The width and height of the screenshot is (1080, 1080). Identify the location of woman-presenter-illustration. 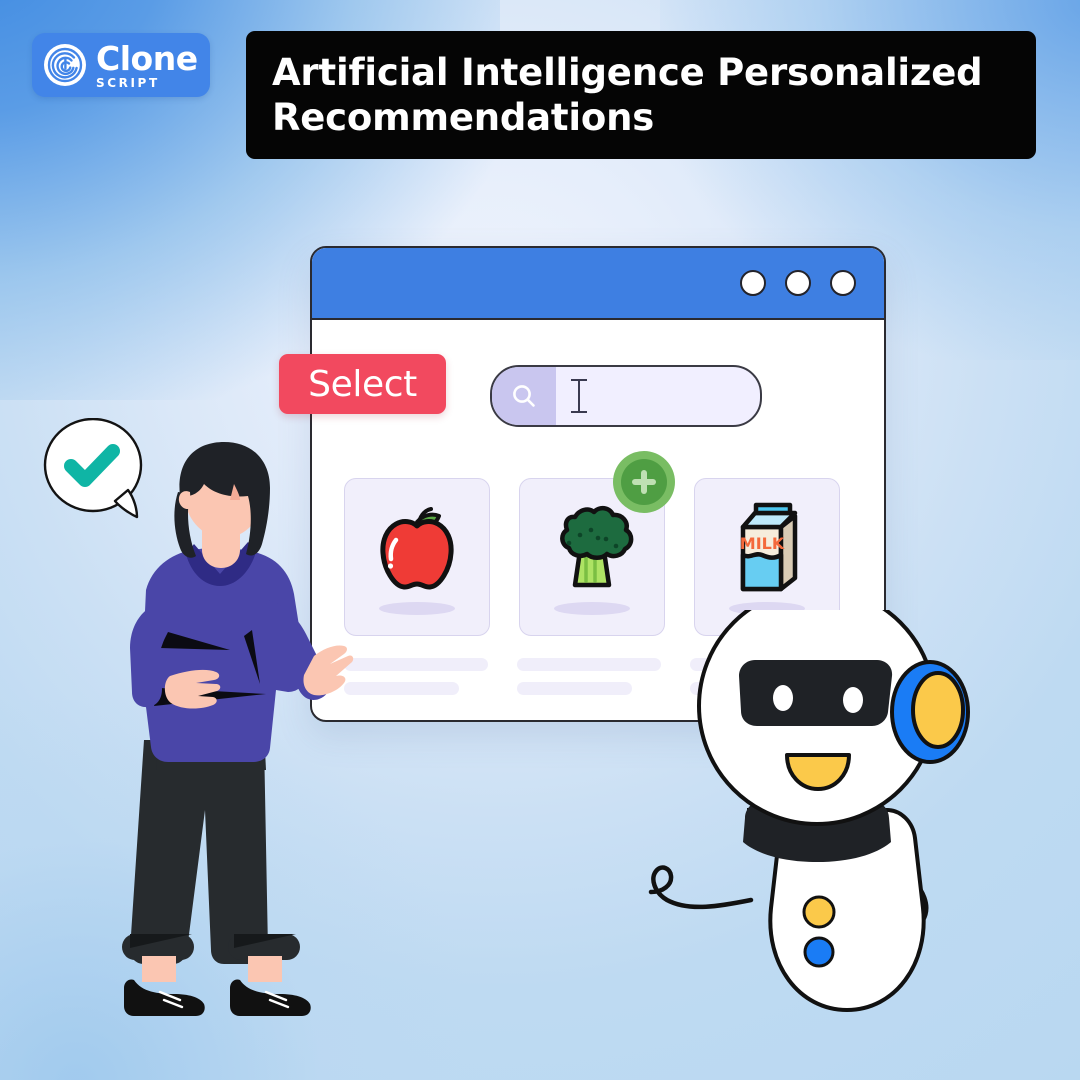
(238, 729).